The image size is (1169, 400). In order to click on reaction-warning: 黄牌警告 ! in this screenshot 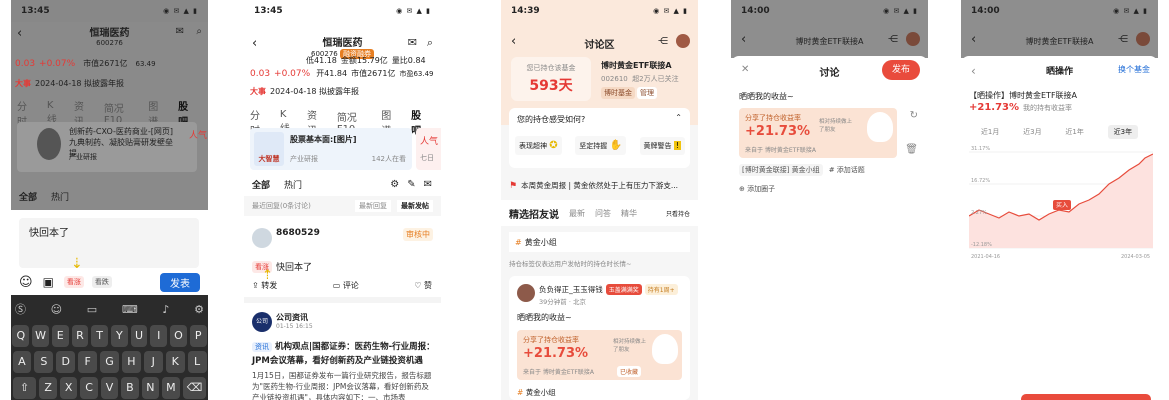, I will do `click(662, 145)`.